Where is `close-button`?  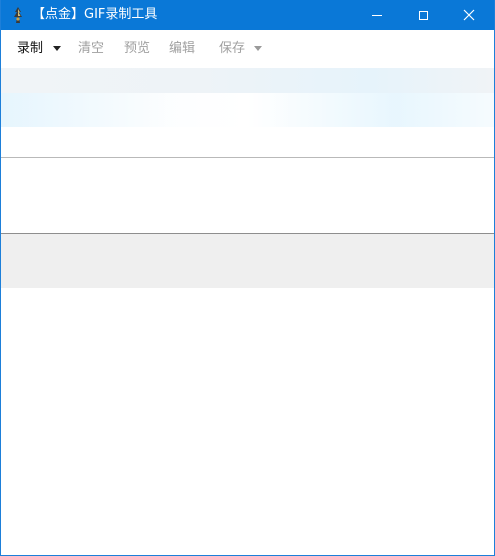 close-button is located at coordinates (469, 15).